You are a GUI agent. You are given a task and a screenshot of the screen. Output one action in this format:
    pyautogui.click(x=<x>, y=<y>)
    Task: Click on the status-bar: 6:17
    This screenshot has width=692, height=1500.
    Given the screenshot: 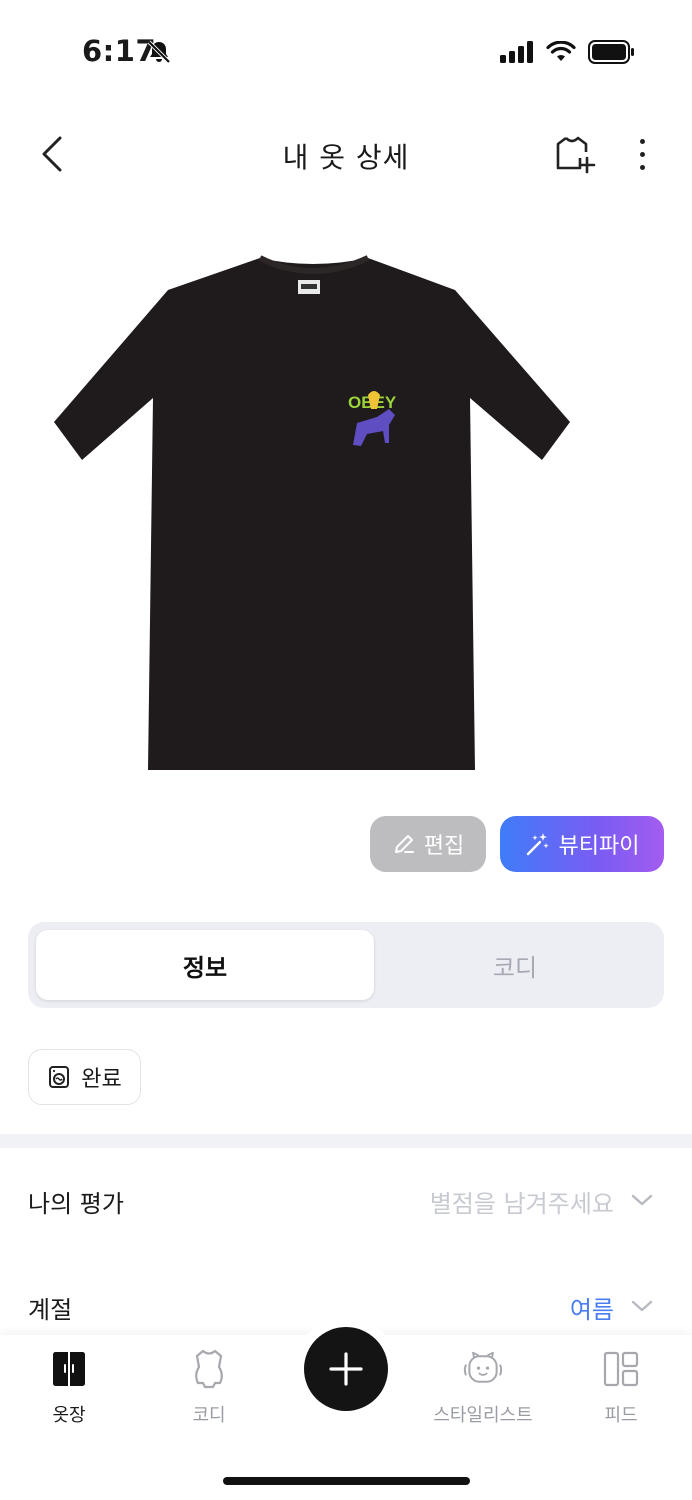 What is the action you would take?
    pyautogui.click(x=346, y=50)
    